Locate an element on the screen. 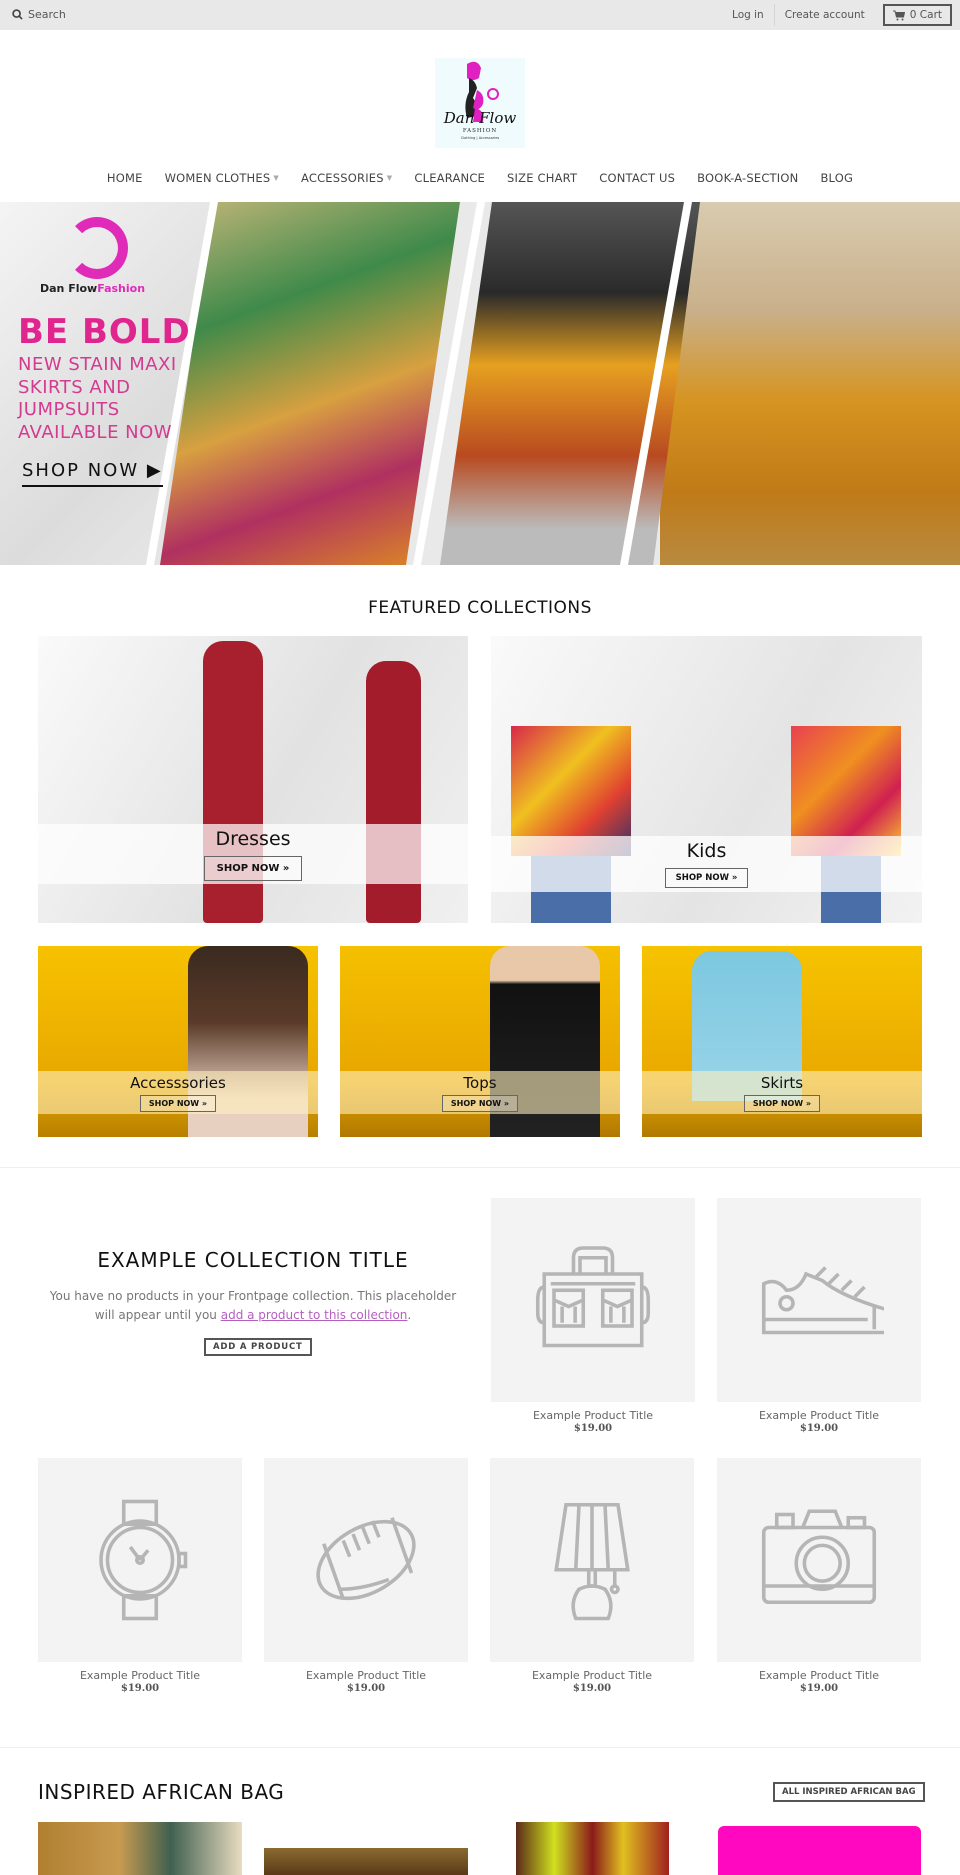 The image size is (960, 1875). collection-label: Kids is located at coordinates (706, 851).